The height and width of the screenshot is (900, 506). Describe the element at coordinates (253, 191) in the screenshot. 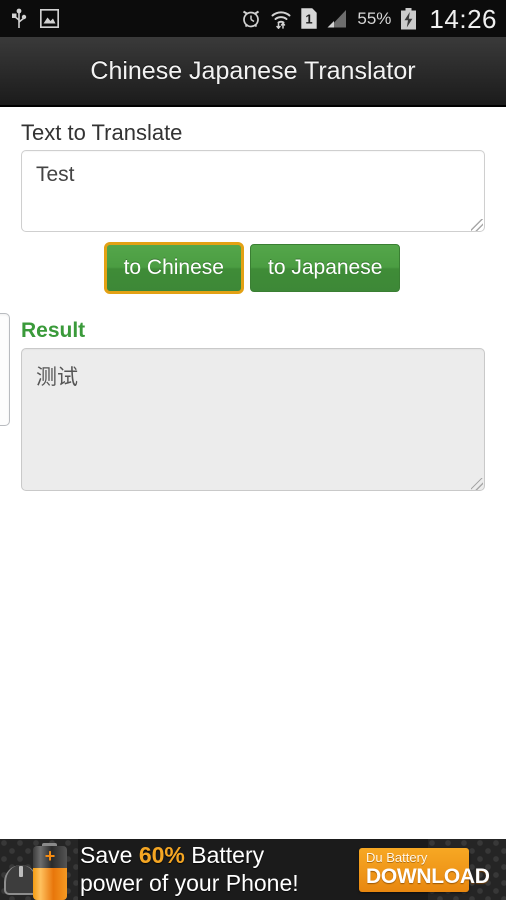

I see `text-to-translate-input` at that location.